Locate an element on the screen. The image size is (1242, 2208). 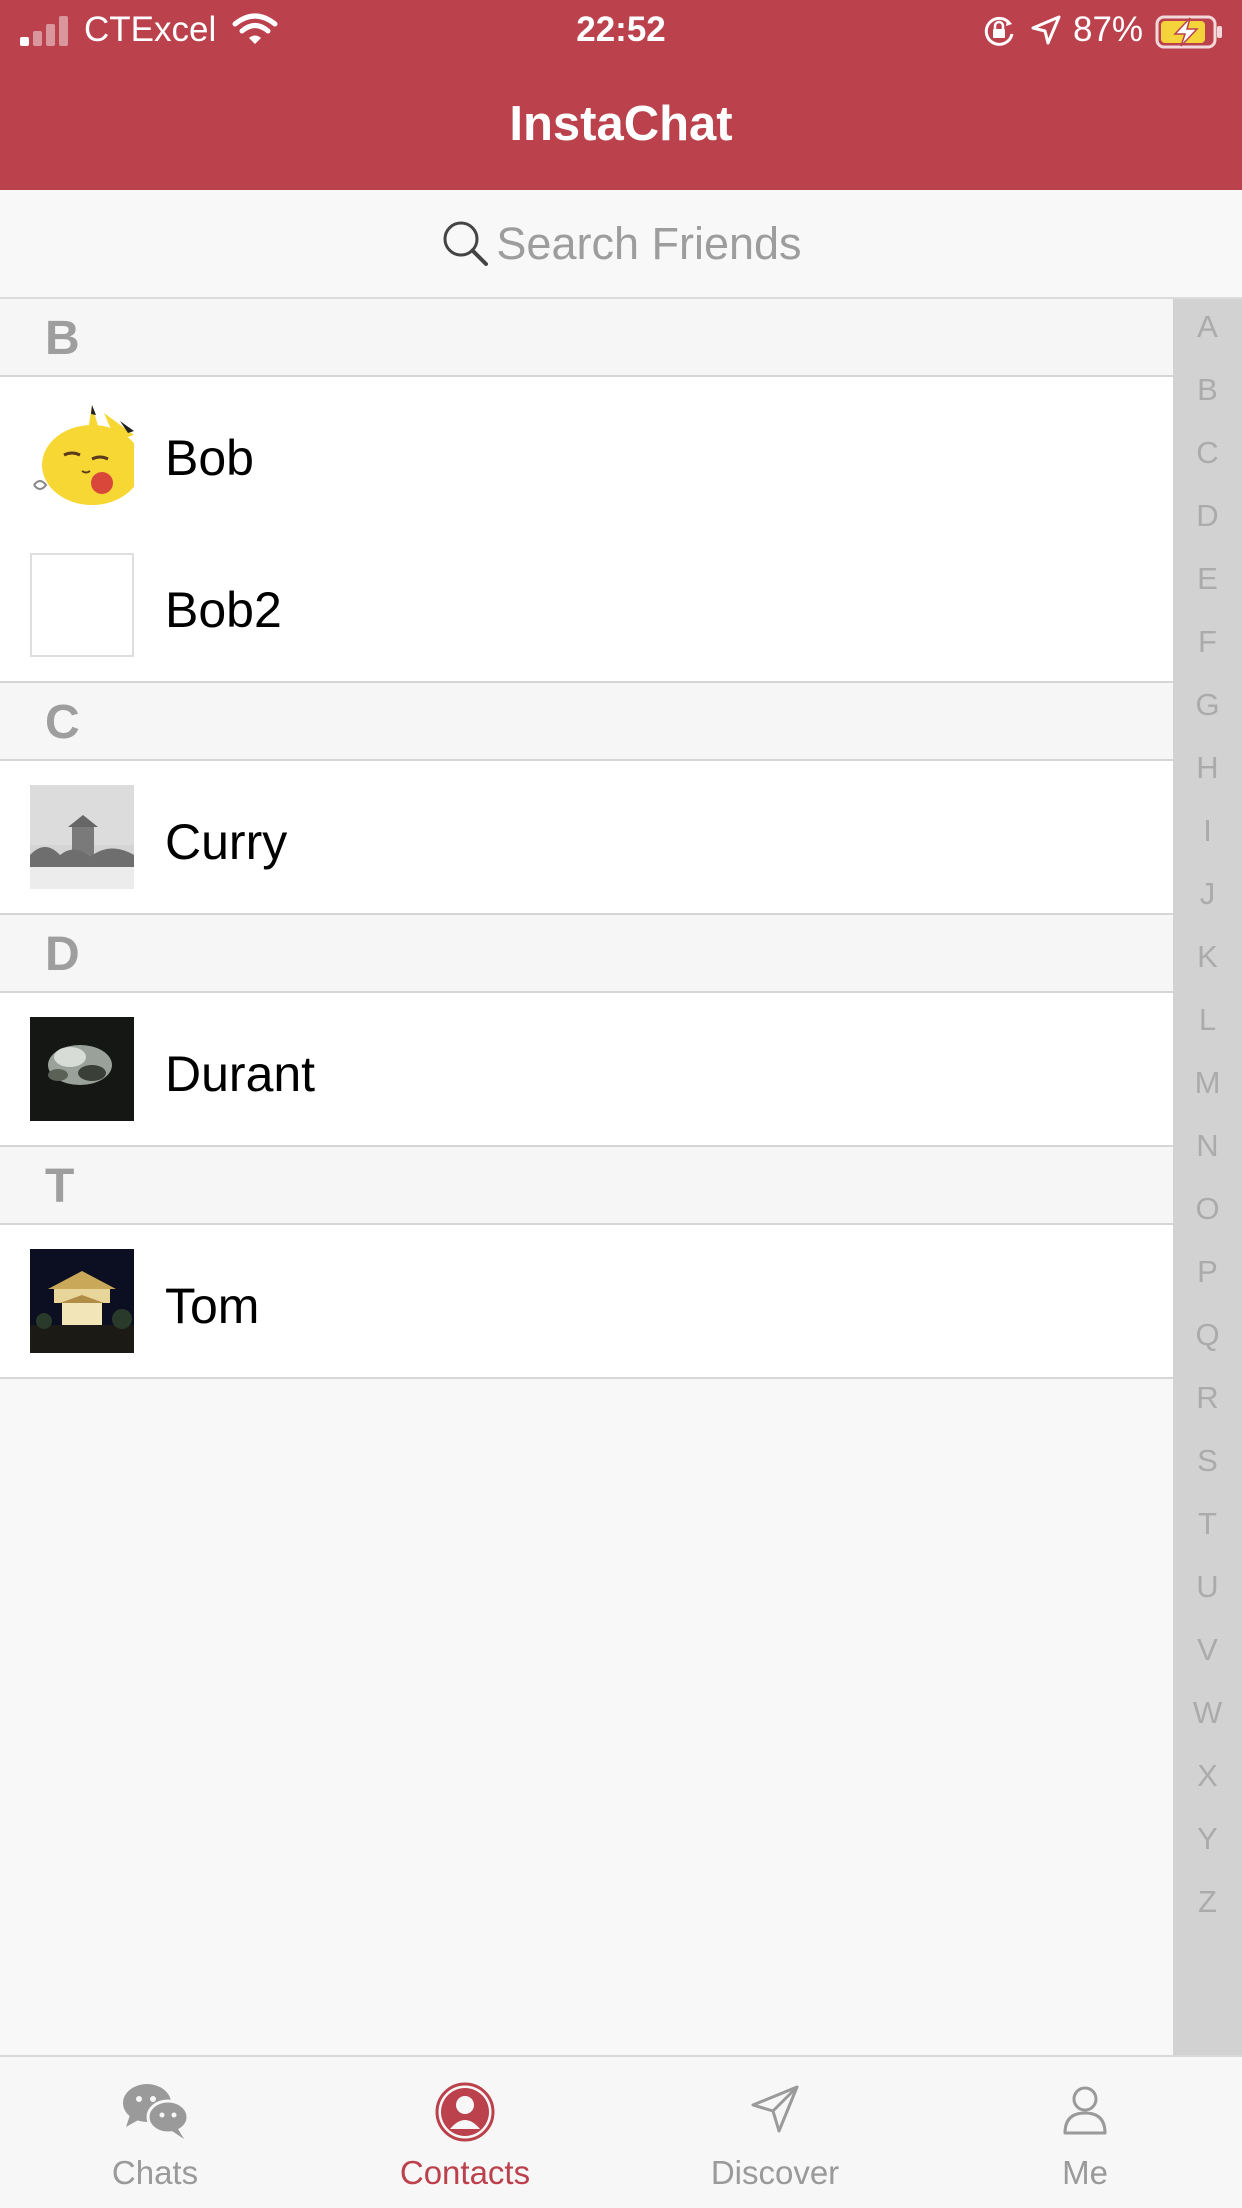
contact-row-tom: Tom is located at coordinates (586, 1301).